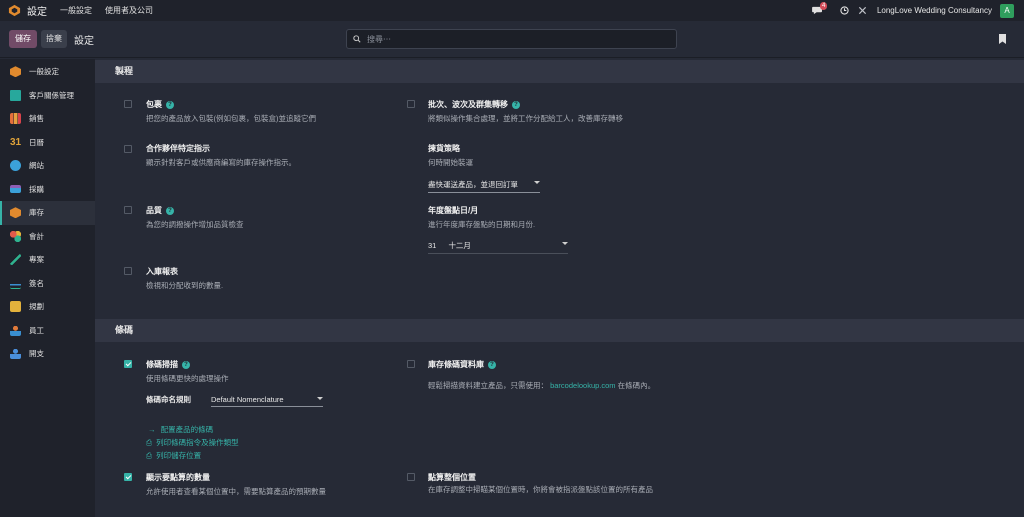 Image resolution: width=1024 pixels, height=517 pixels. What do you see at coordinates (540, 489) in the screenshot?
I see `setting-description: 在庫存調整中掃瞄某個位置時，你將會被指派盤點該位置的所有產品` at bounding box center [540, 489].